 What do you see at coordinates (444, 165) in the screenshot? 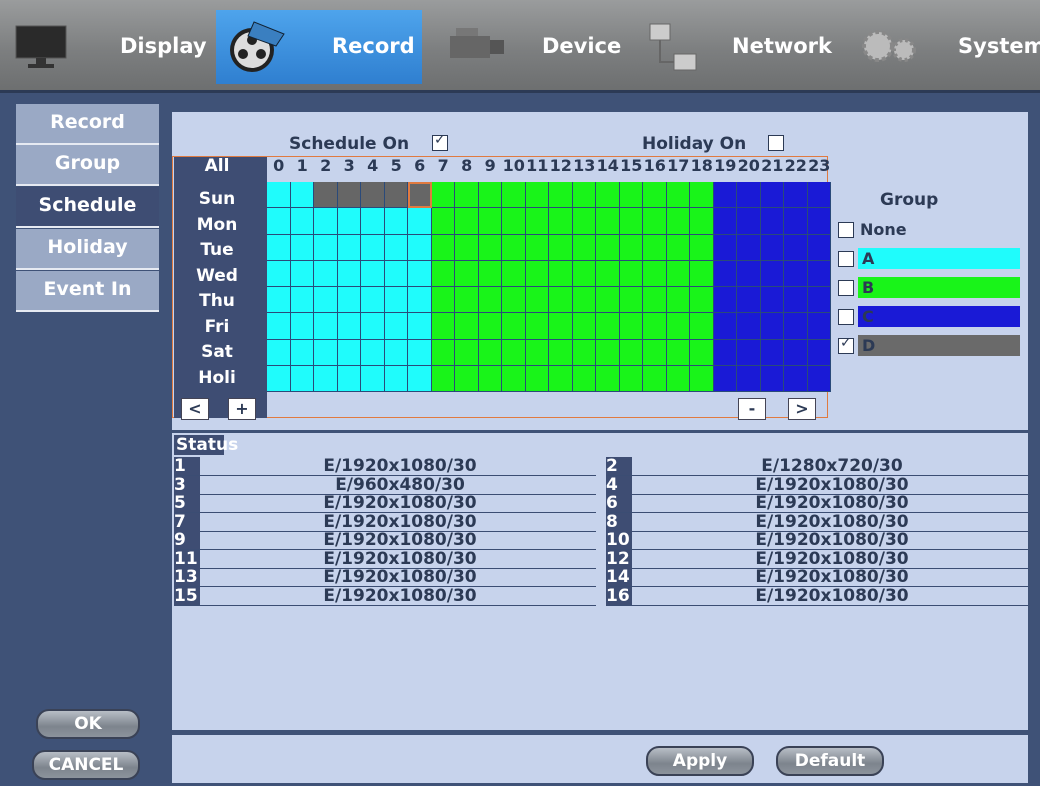
I see `hour-label-7: 7` at bounding box center [444, 165].